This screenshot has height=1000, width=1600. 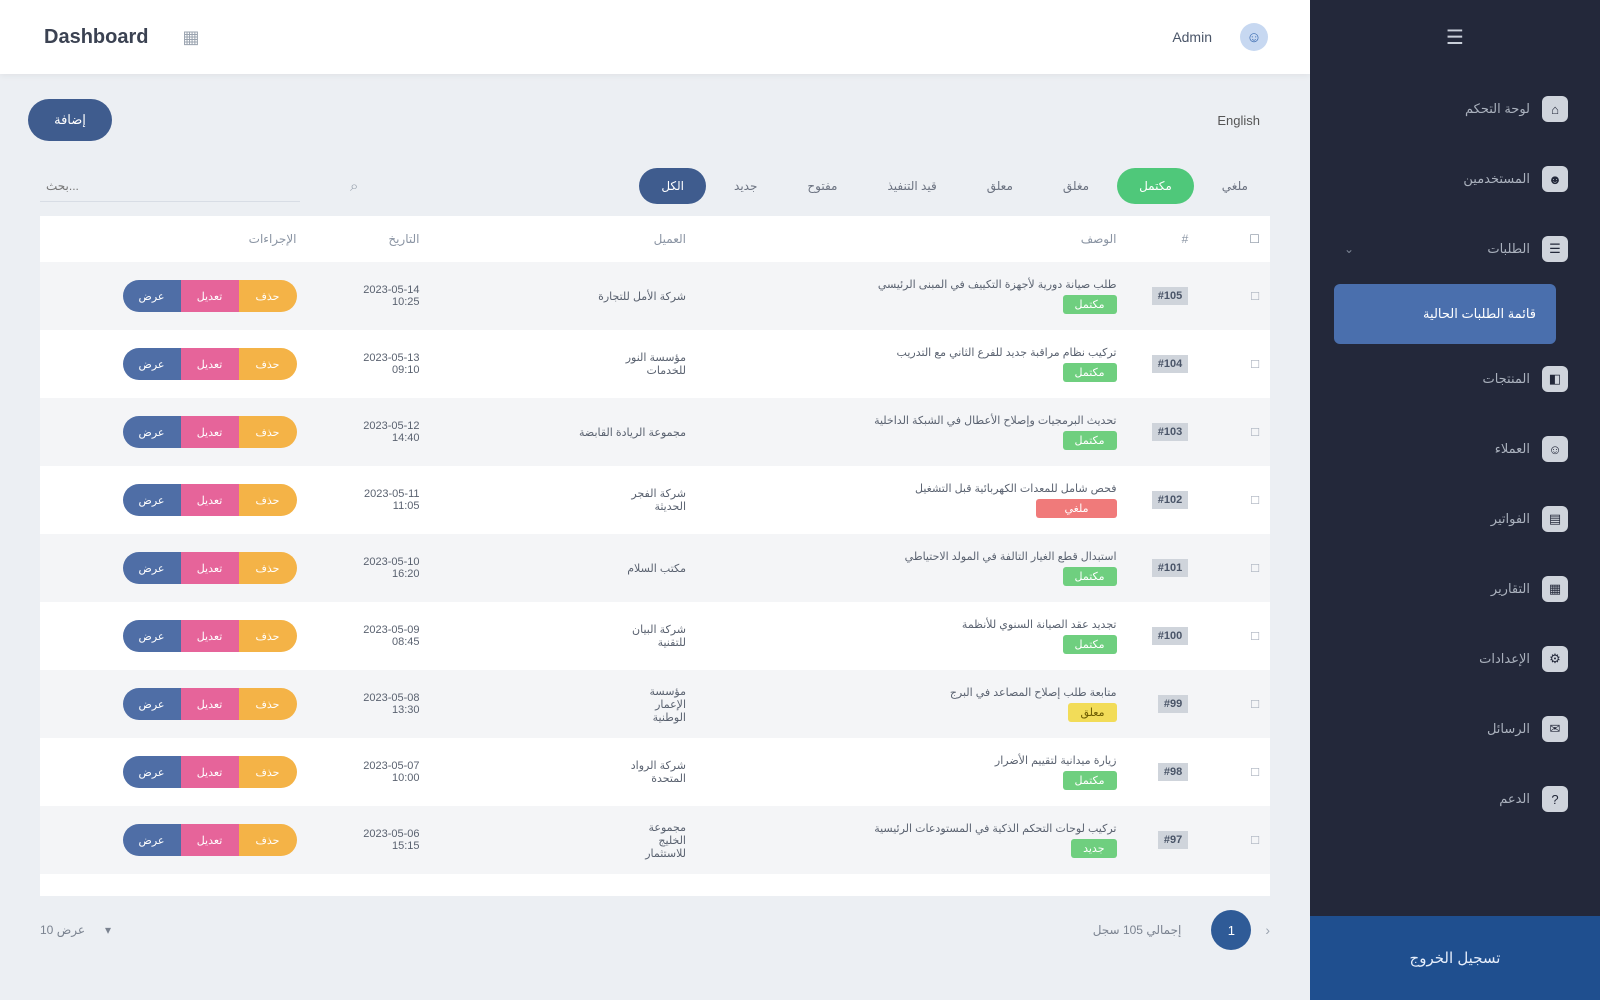 What do you see at coordinates (1455, 249) in the screenshot?
I see `sidebar-item: ⌄ الطلبات ☰` at bounding box center [1455, 249].